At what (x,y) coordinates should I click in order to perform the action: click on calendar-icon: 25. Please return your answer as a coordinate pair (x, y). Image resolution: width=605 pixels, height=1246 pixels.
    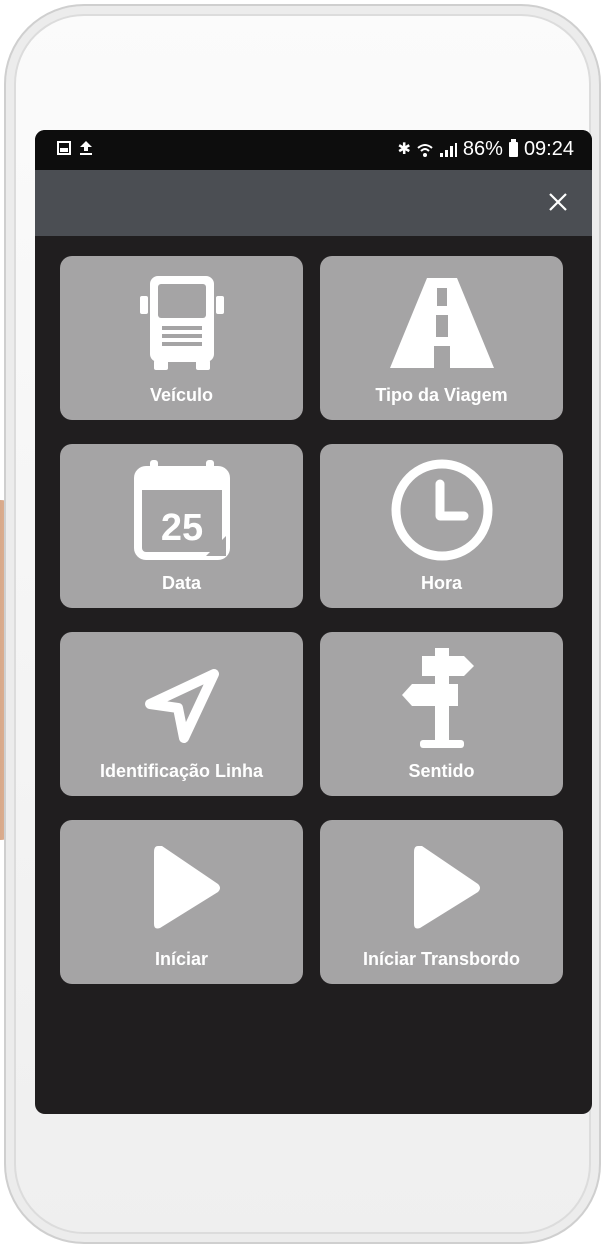
    Looking at the image, I should click on (181, 510).